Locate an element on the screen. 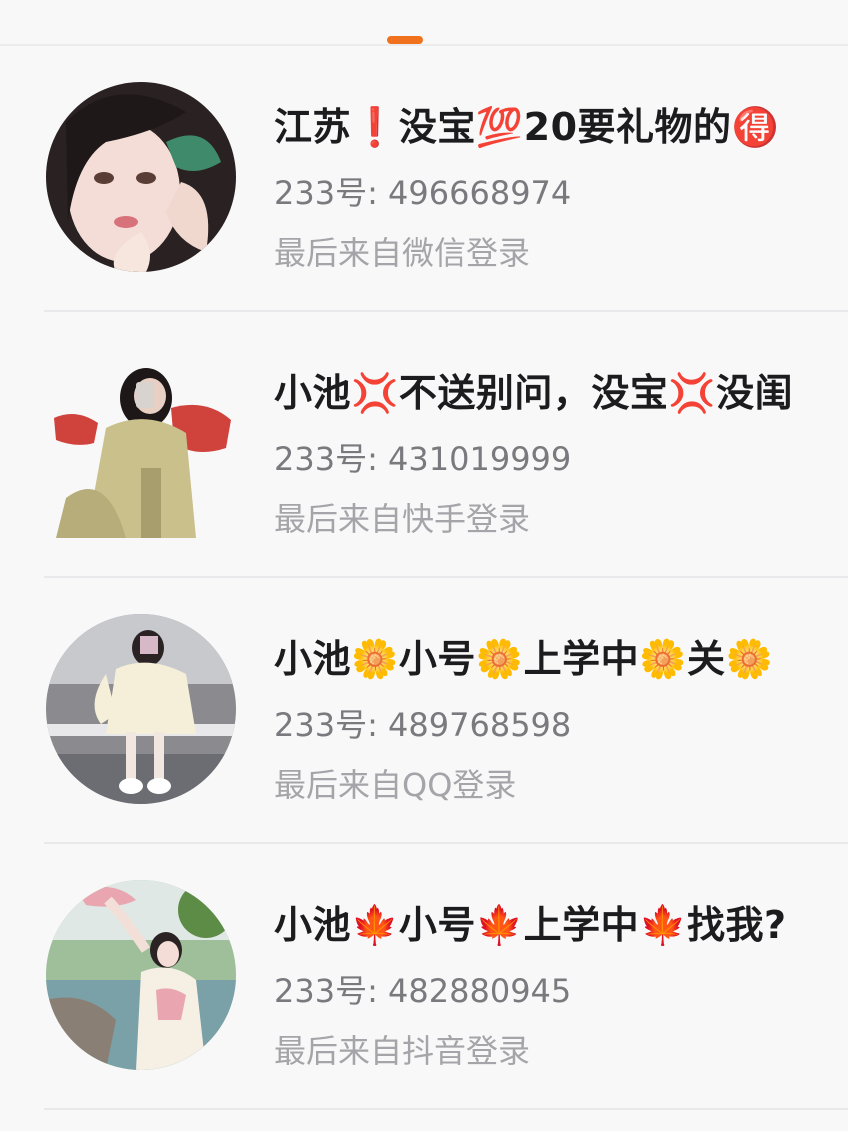 This screenshot has height=1131, width=848. tab-indicator is located at coordinates (405, 40).